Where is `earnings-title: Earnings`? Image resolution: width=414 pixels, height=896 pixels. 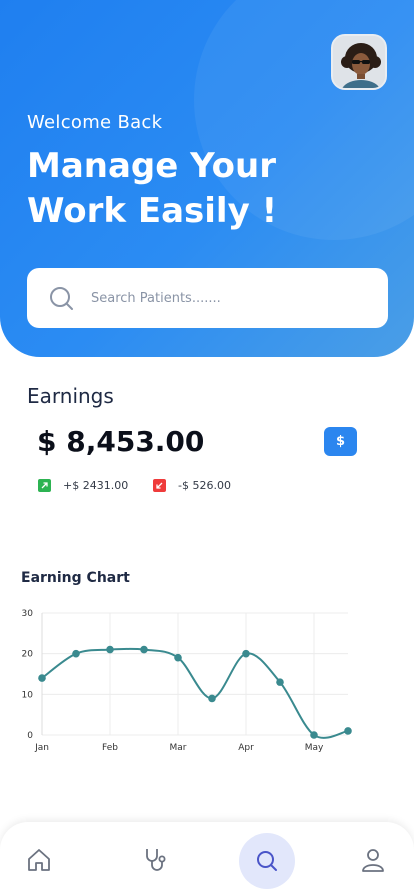 earnings-title: Earnings is located at coordinates (70, 396).